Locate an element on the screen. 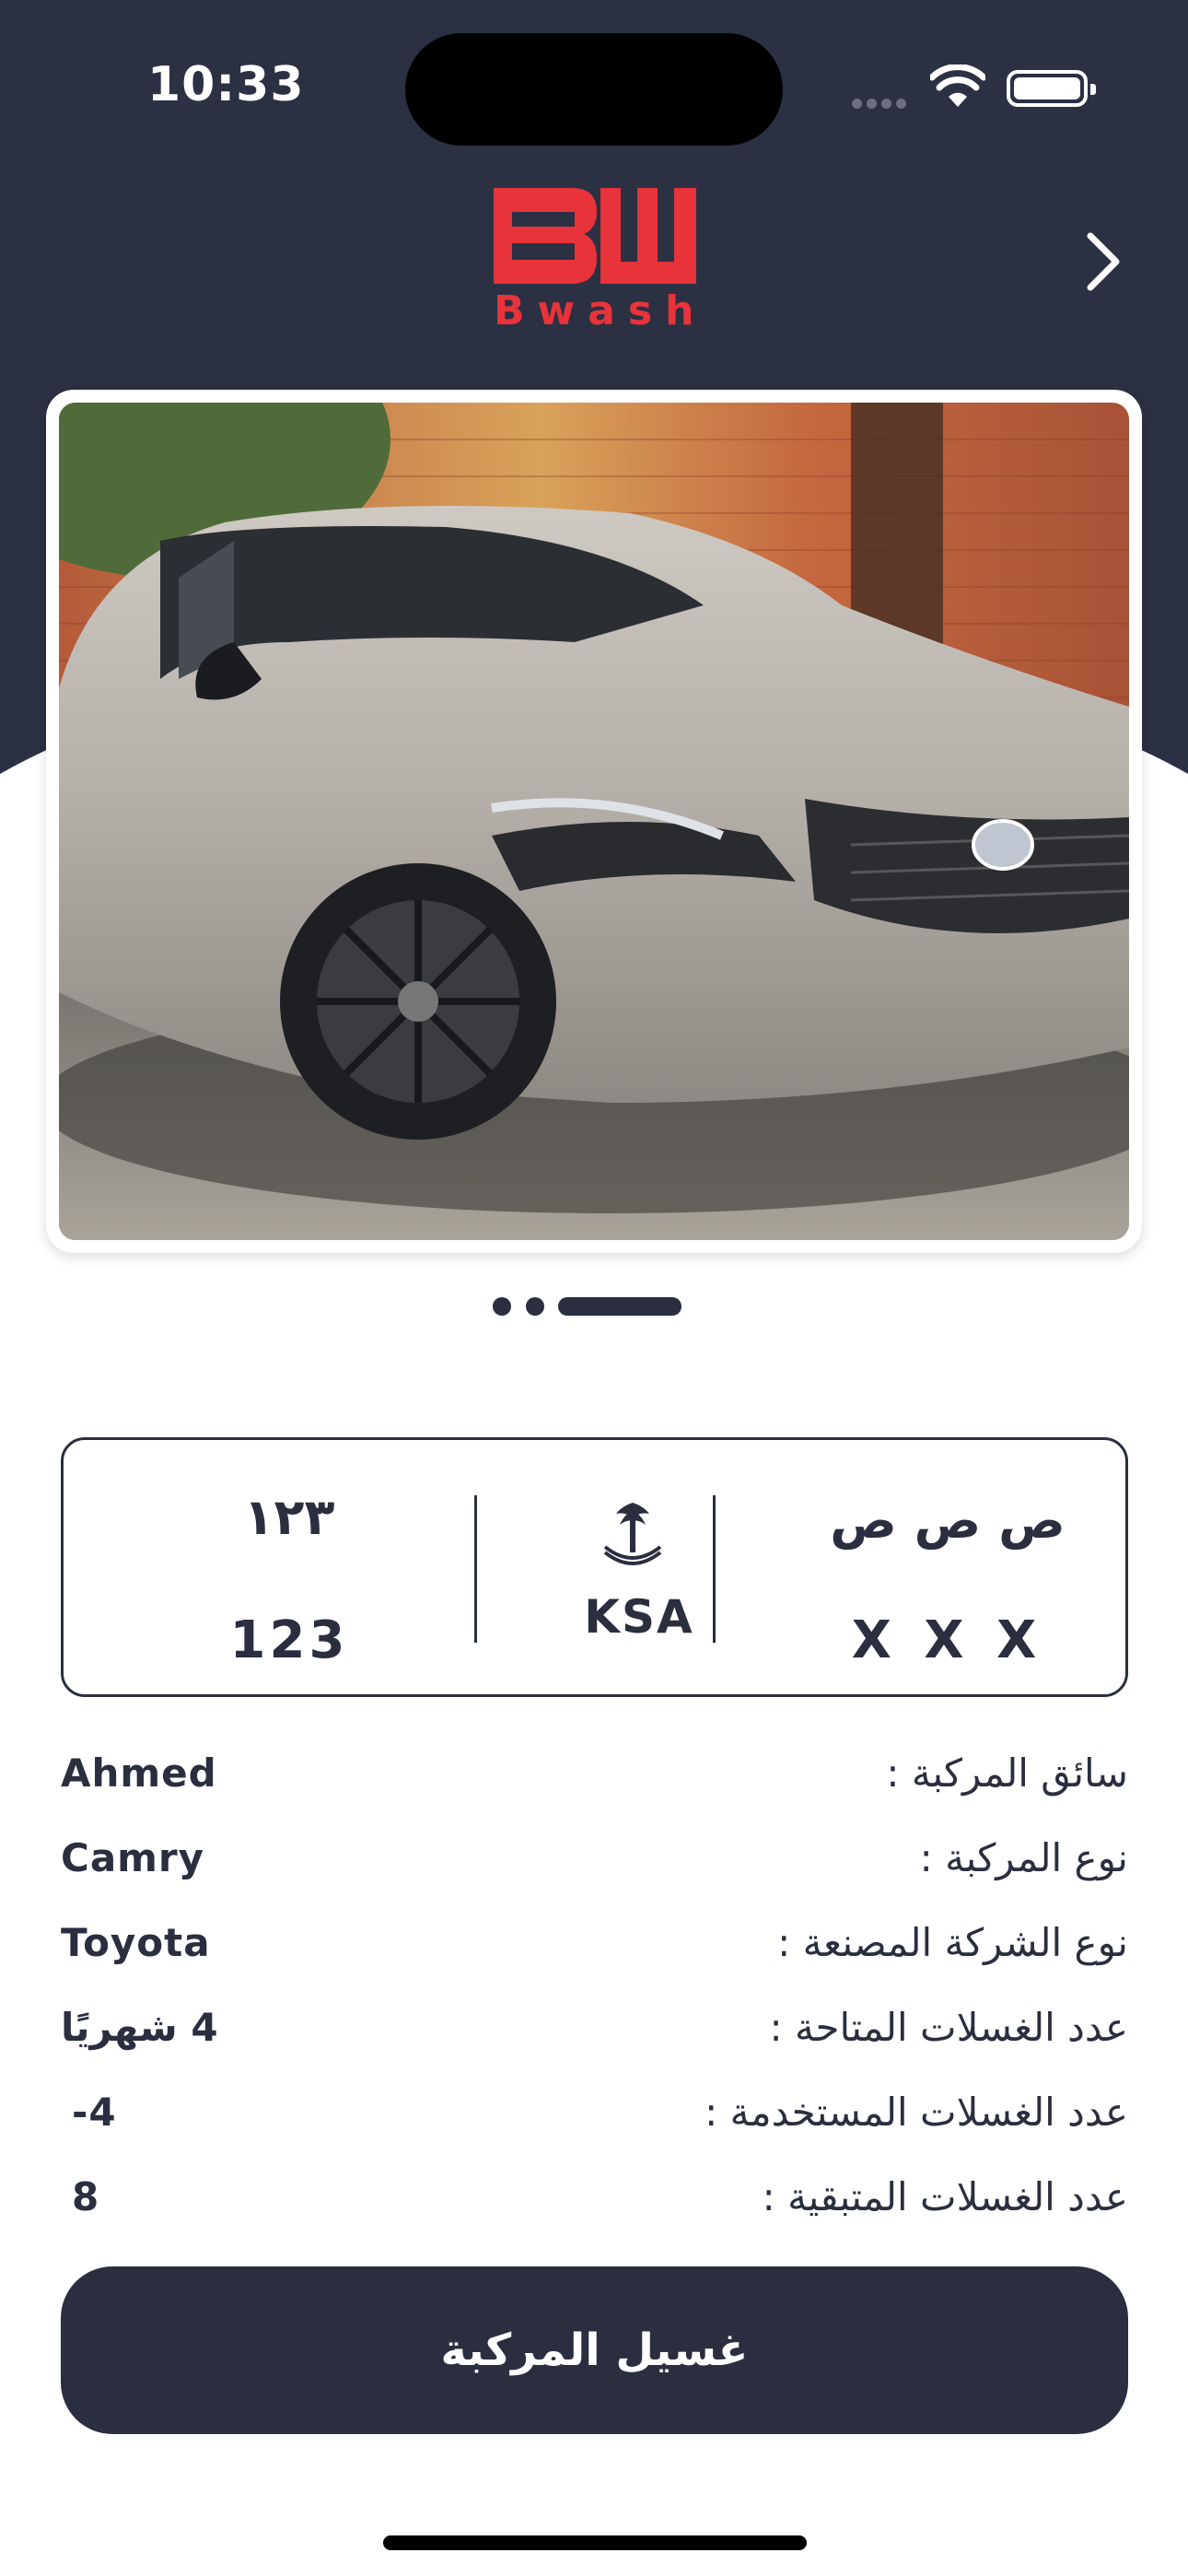 This screenshot has width=1188, height=2576. plate-arabic-letters: ص ص ص is located at coordinates (948, 1521).